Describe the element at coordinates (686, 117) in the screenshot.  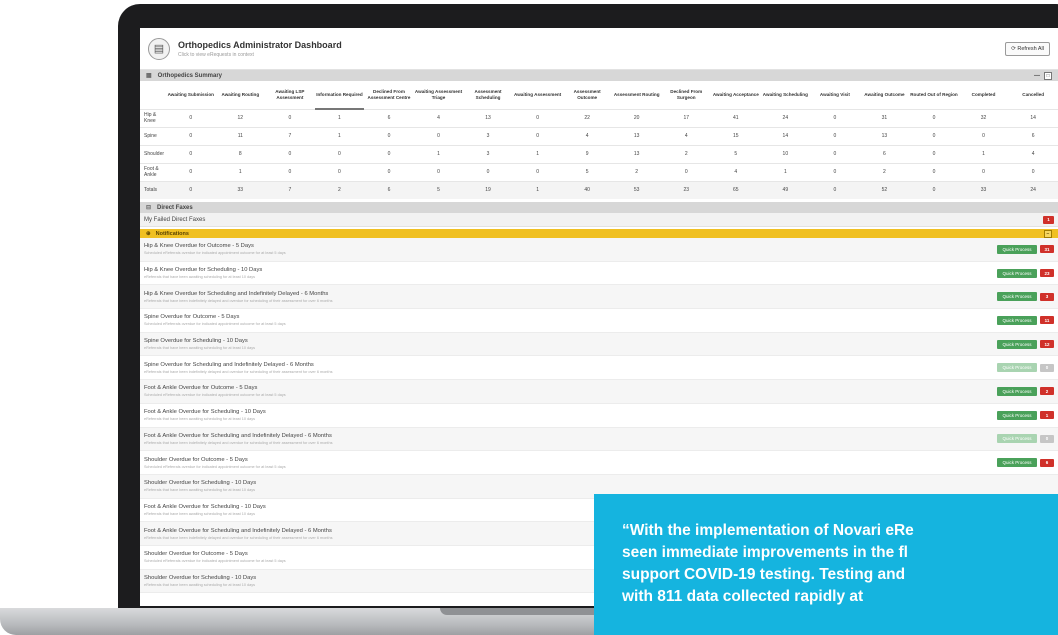
I see `summary-cell: 17` at that location.